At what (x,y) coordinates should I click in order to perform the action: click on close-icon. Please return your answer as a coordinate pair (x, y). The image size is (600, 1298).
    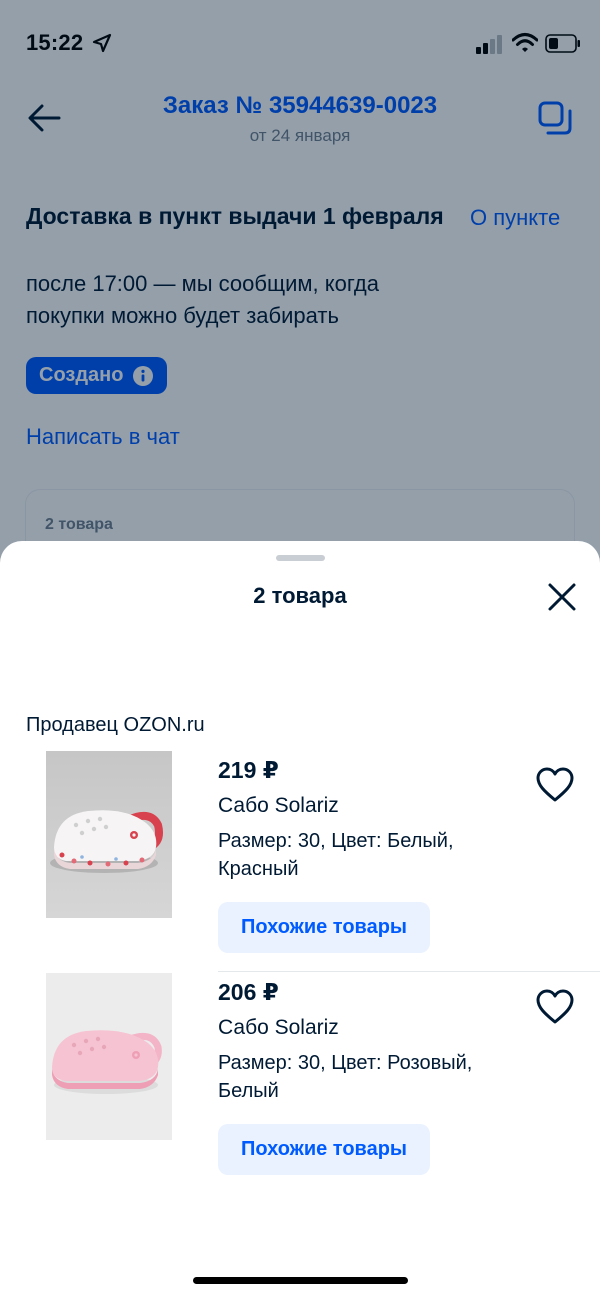
    Looking at the image, I should click on (562, 597).